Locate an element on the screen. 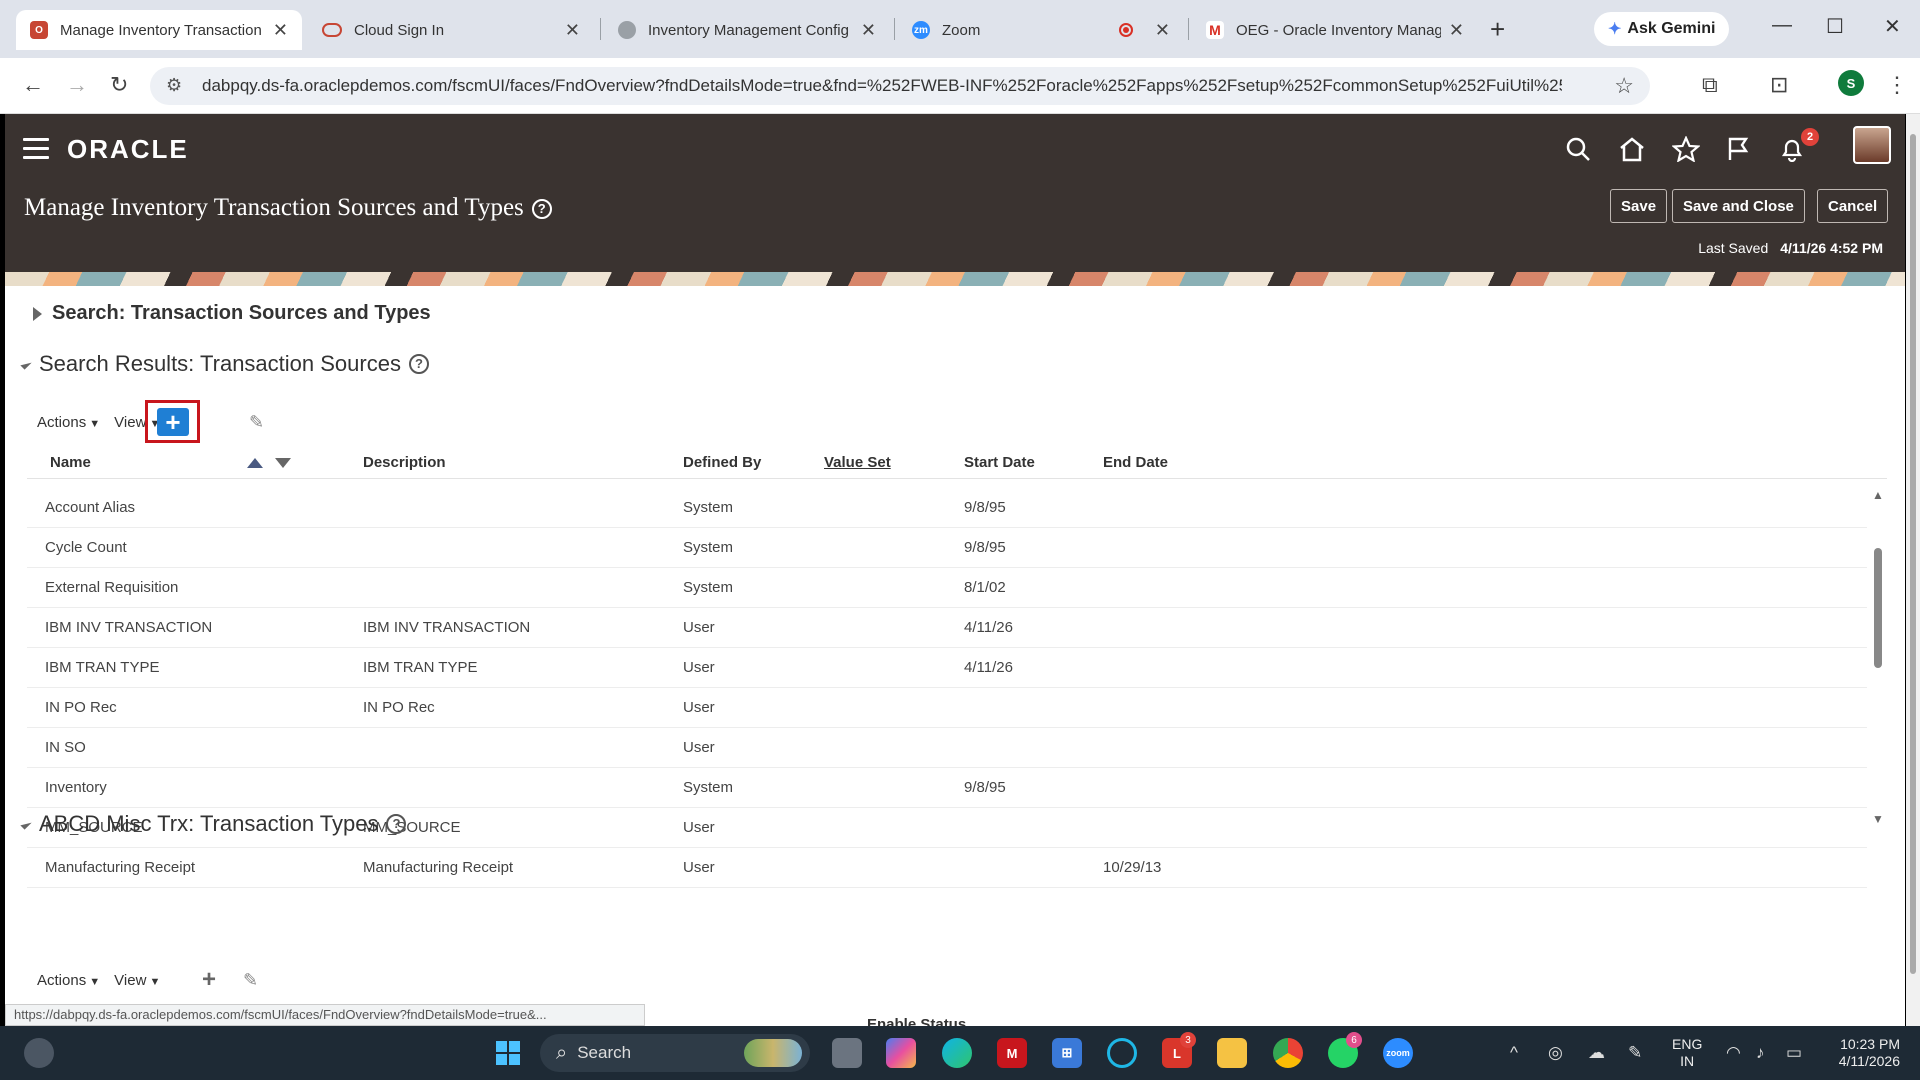 The width and height of the screenshot is (1920, 1080). store-icon: ⊞ is located at coordinates (1067, 1053).